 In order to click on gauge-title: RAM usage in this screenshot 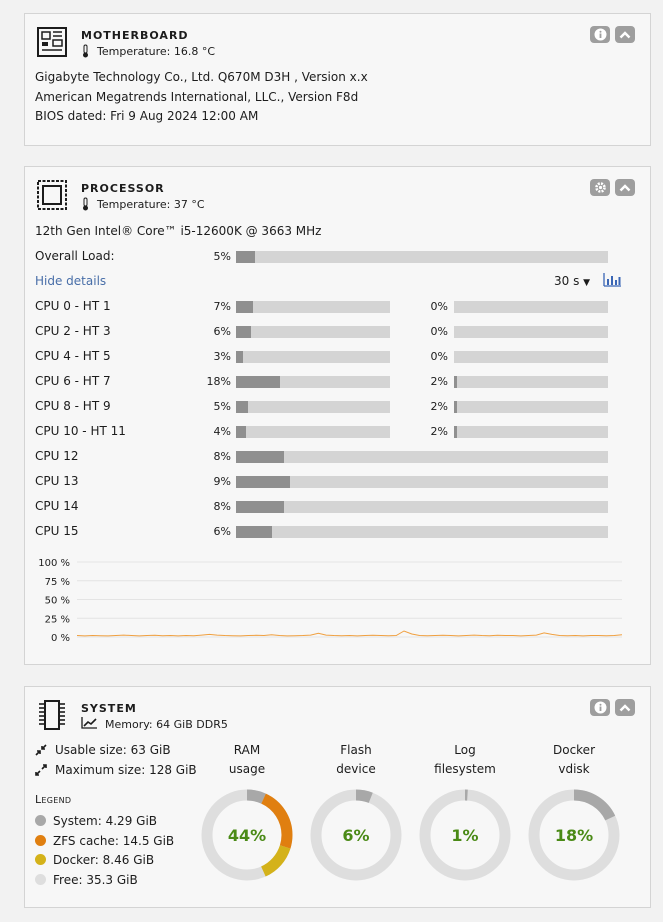, I will do `click(247, 760)`.